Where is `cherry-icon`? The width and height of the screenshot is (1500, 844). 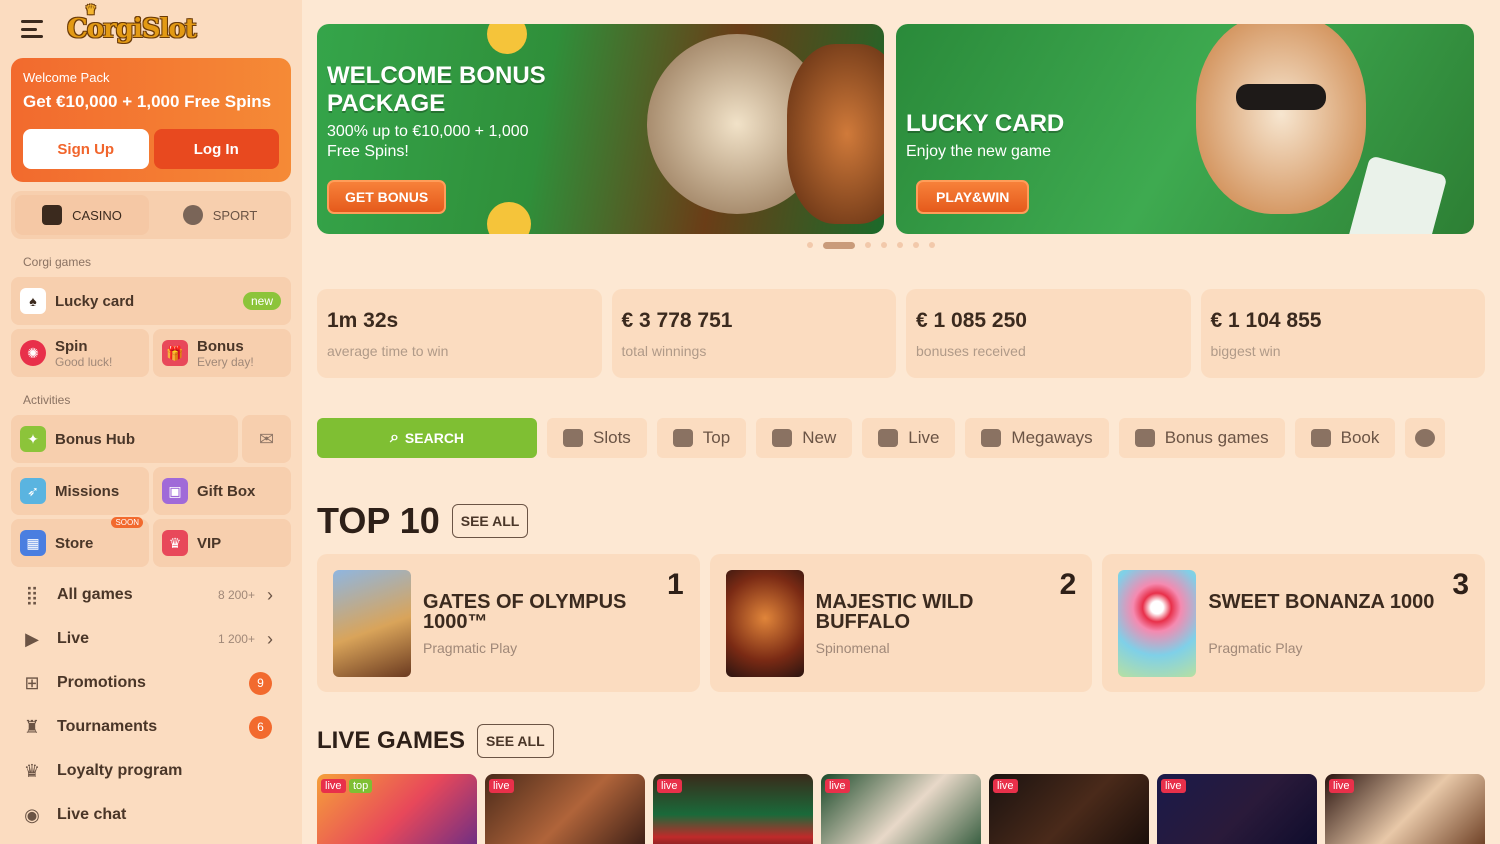
cherry-icon is located at coordinates (573, 438).